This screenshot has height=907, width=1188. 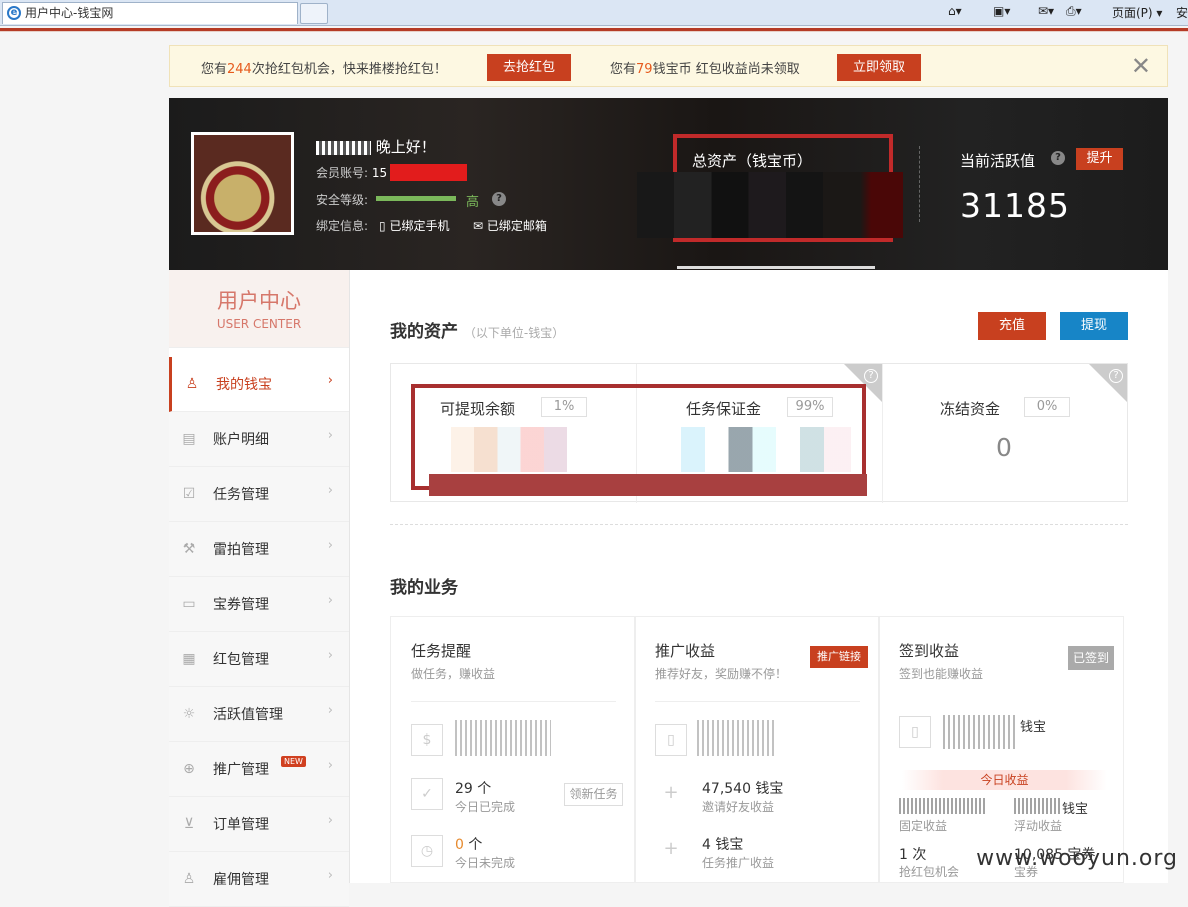 I want to click on activity-upgrade-button: 提升, so click(x=1099, y=159).